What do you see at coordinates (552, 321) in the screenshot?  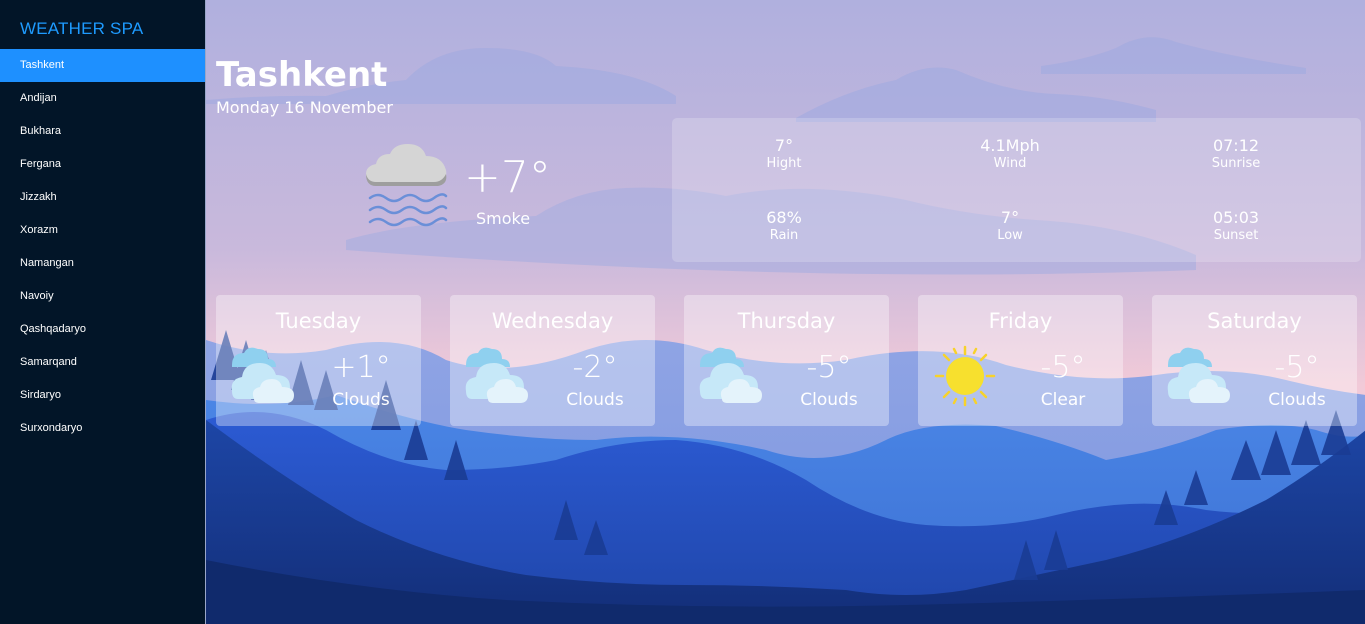 I see `forecast-day: Wednesday` at bounding box center [552, 321].